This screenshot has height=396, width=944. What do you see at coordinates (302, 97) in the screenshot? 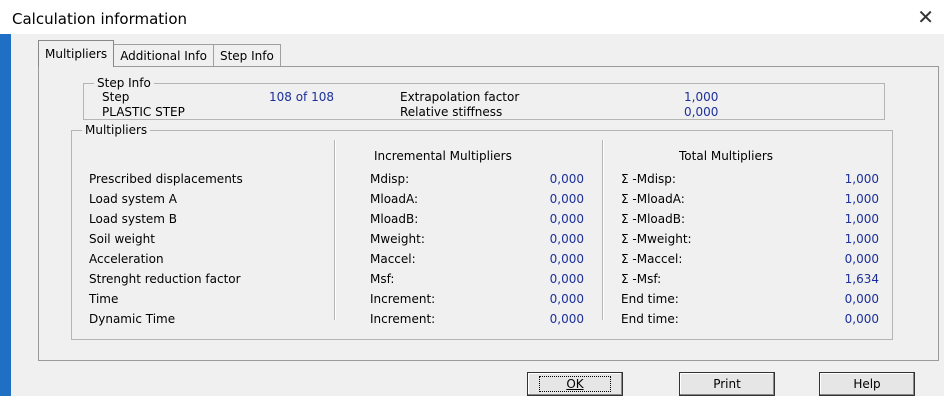
I see `step-value: 108 of 108` at bounding box center [302, 97].